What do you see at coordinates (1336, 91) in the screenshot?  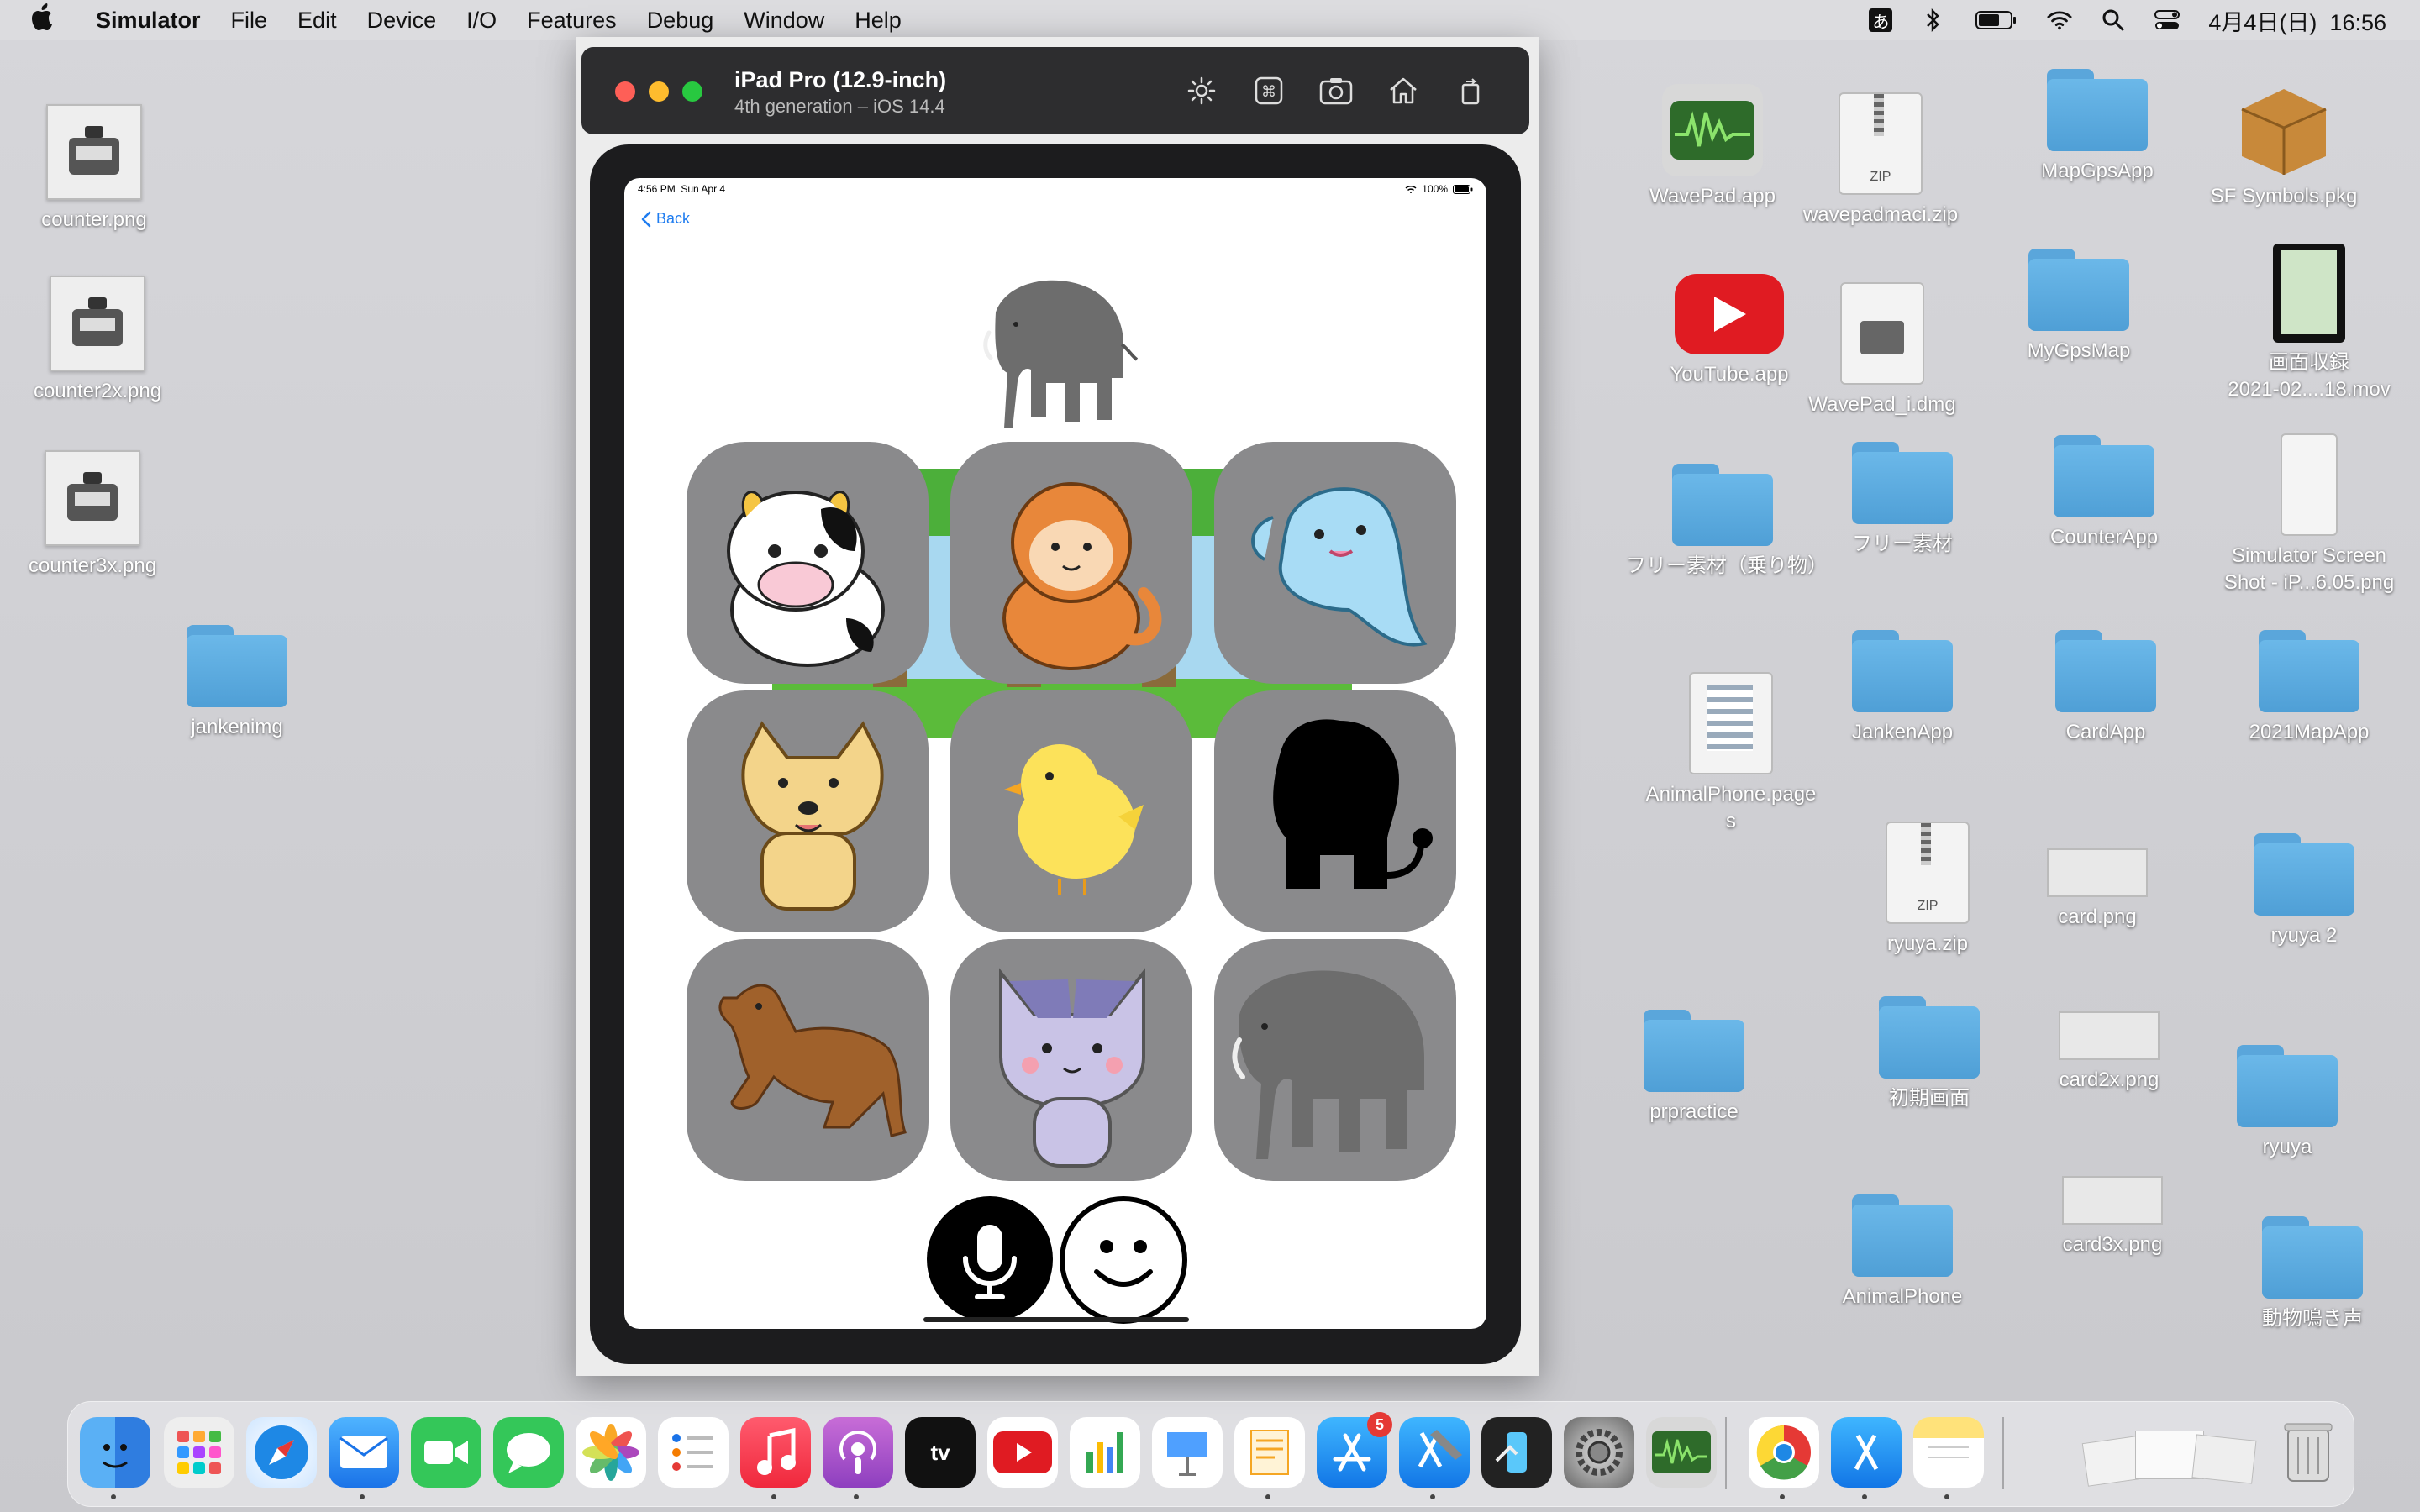 I see `screenshot-camera-icon` at bounding box center [1336, 91].